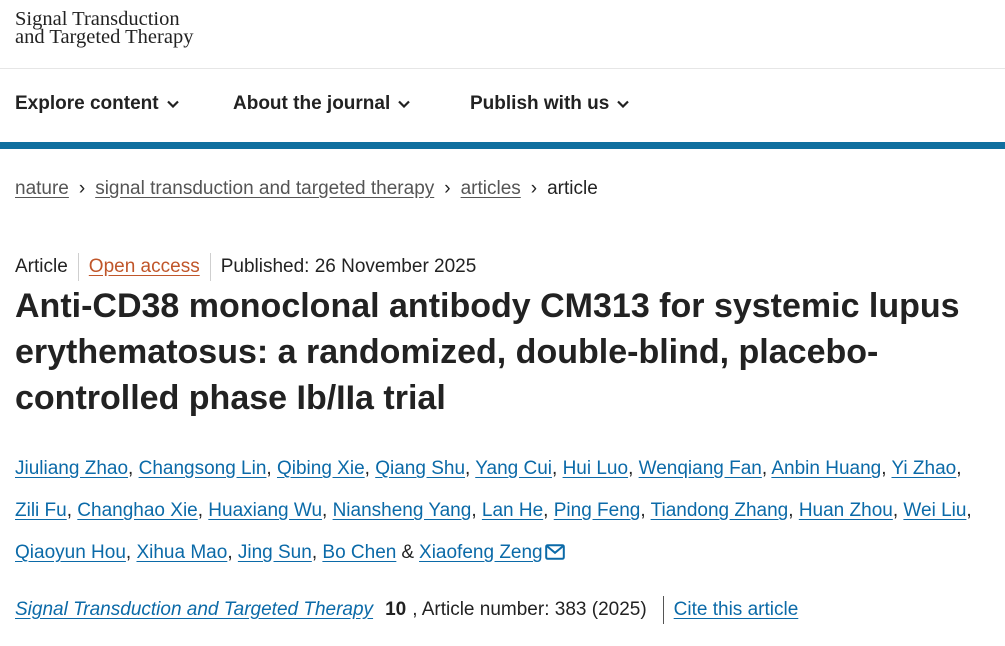 The height and width of the screenshot is (646, 1005). Describe the element at coordinates (312, 103) in the screenshot. I see `nav-label: About the journal` at that location.